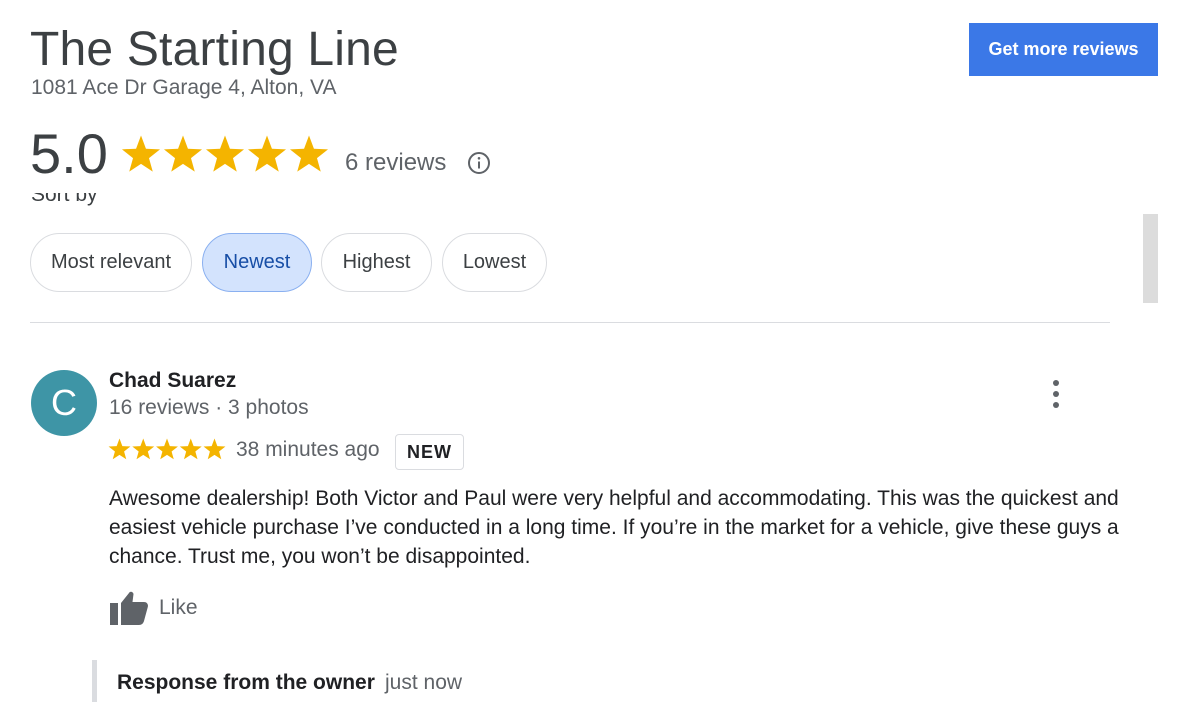  Describe the element at coordinates (129, 608) in the screenshot. I see `thumbs-up-icon` at that location.